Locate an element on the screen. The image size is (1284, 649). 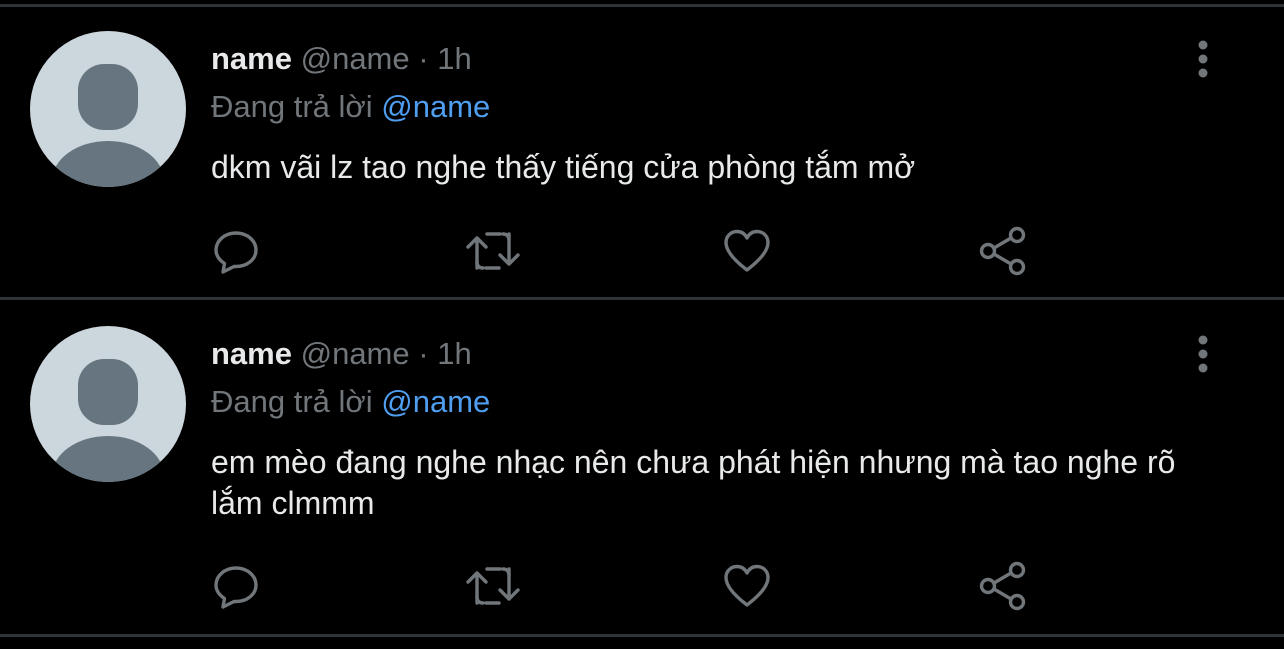
bottom-divider is located at coordinates (642, 635).